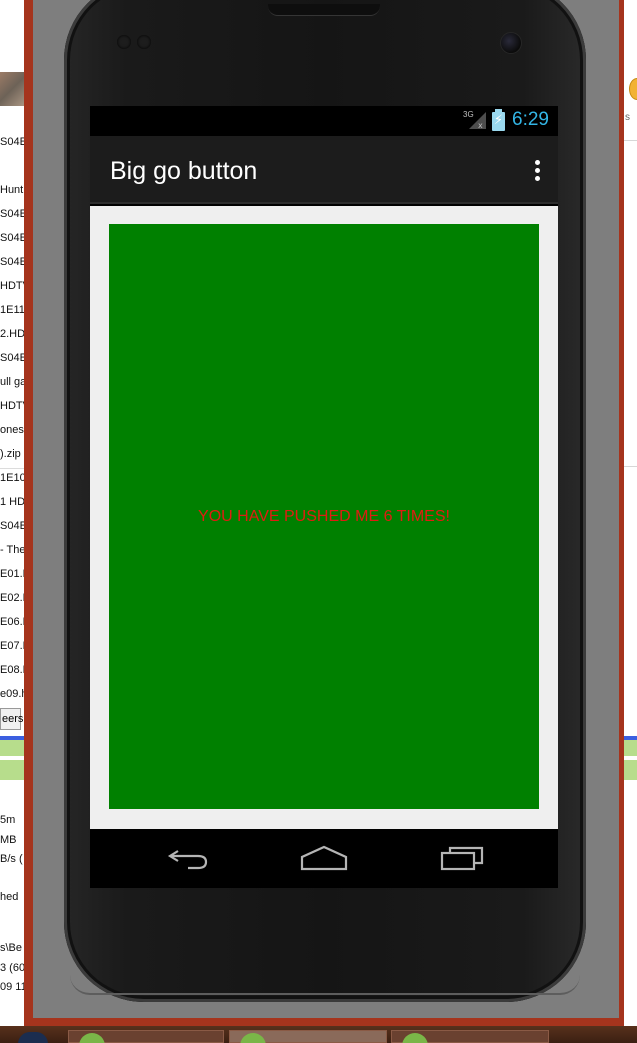 The height and width of the screenshot is (1043, 637). Describe the element at coordinates (8, 840) in the screenshot. I see `info-text: MB` at that location.